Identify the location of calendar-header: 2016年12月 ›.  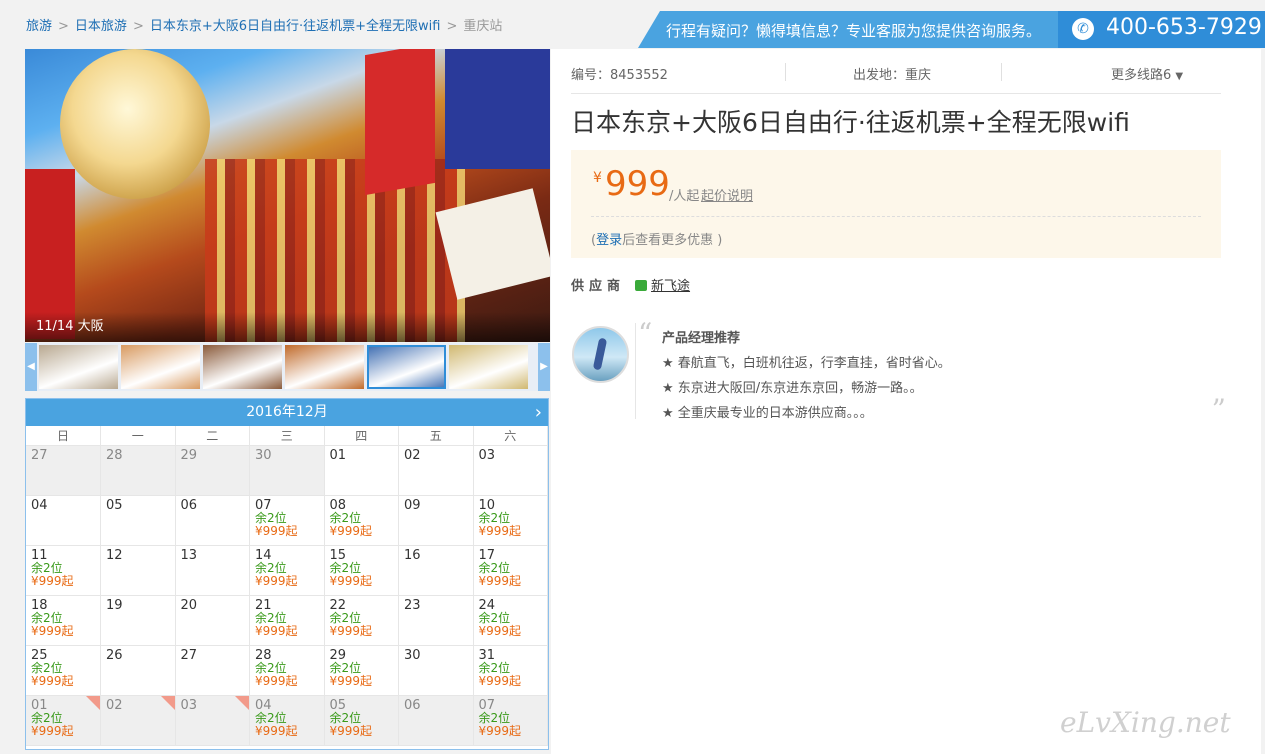
(287, 412).